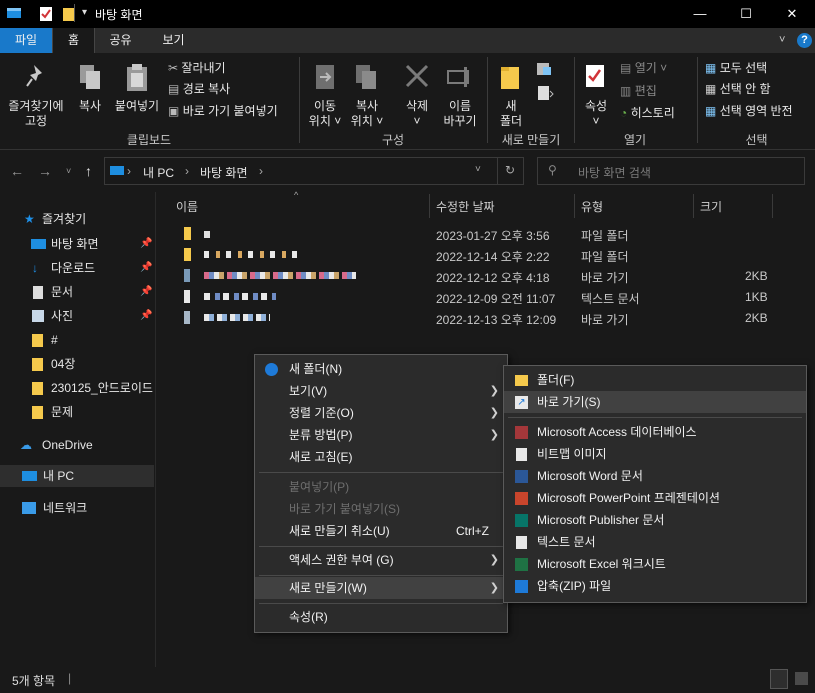  Describe the element at coordinates (511, 93) in the screenshot. I see `new-folder-button: 새 폴더` at that location.